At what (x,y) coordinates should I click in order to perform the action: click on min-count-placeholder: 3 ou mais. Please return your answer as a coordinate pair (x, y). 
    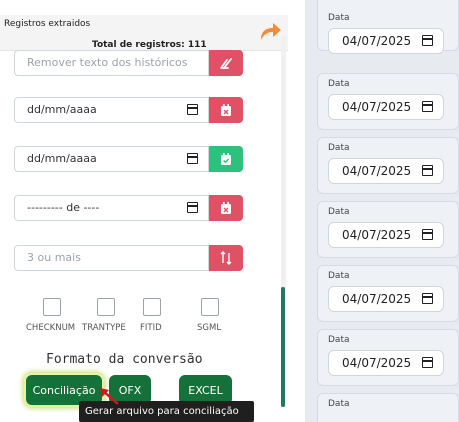
    Looking at the image, I should click on (54, 257).